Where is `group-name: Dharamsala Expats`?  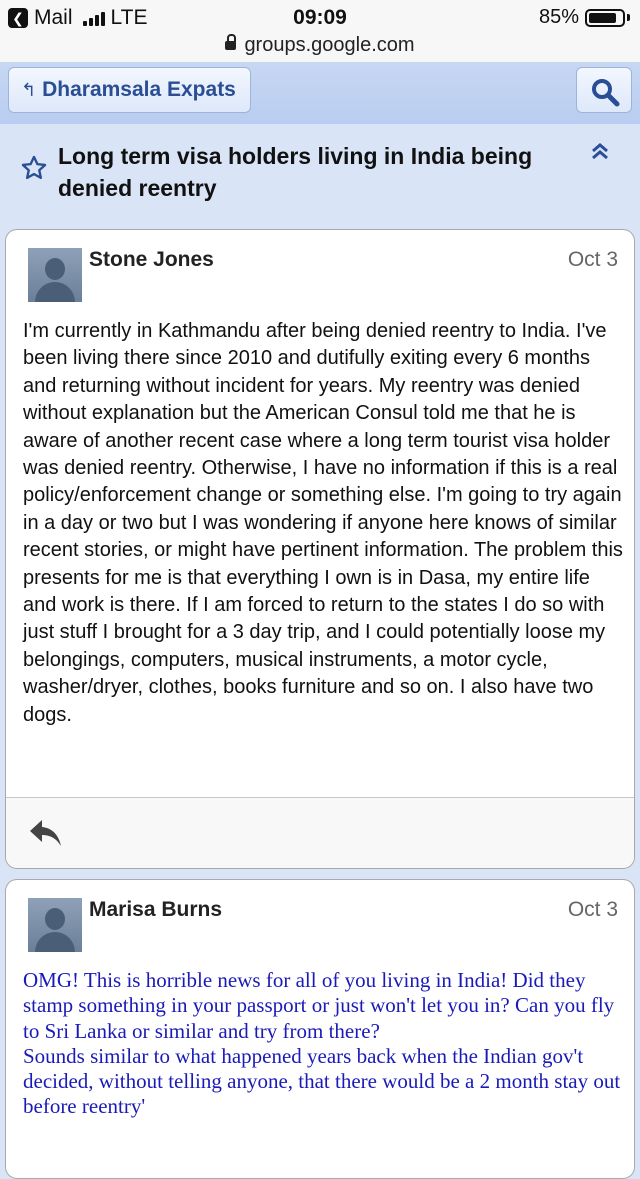
group-name: Dharamsala Expats is located at coordinates (139, 90).